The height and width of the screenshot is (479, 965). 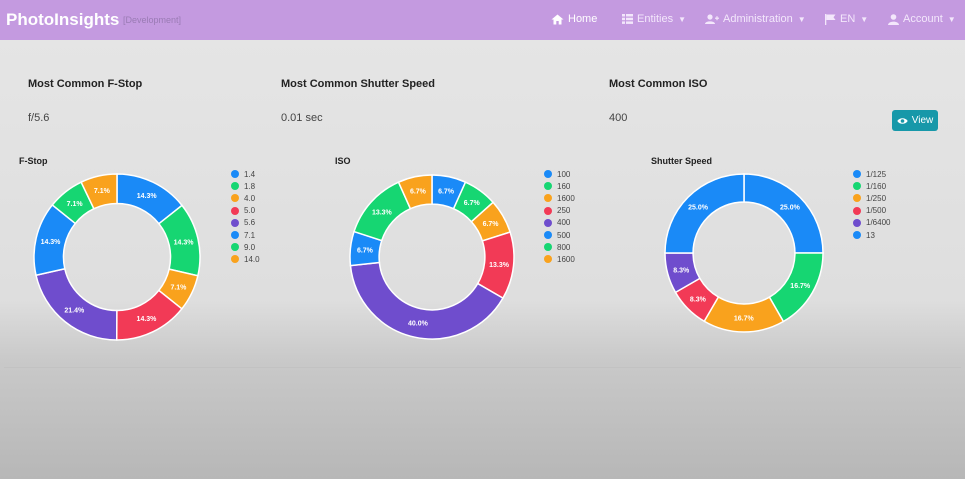 I want to click on legend-label: 800, so click(x=564, y=247).